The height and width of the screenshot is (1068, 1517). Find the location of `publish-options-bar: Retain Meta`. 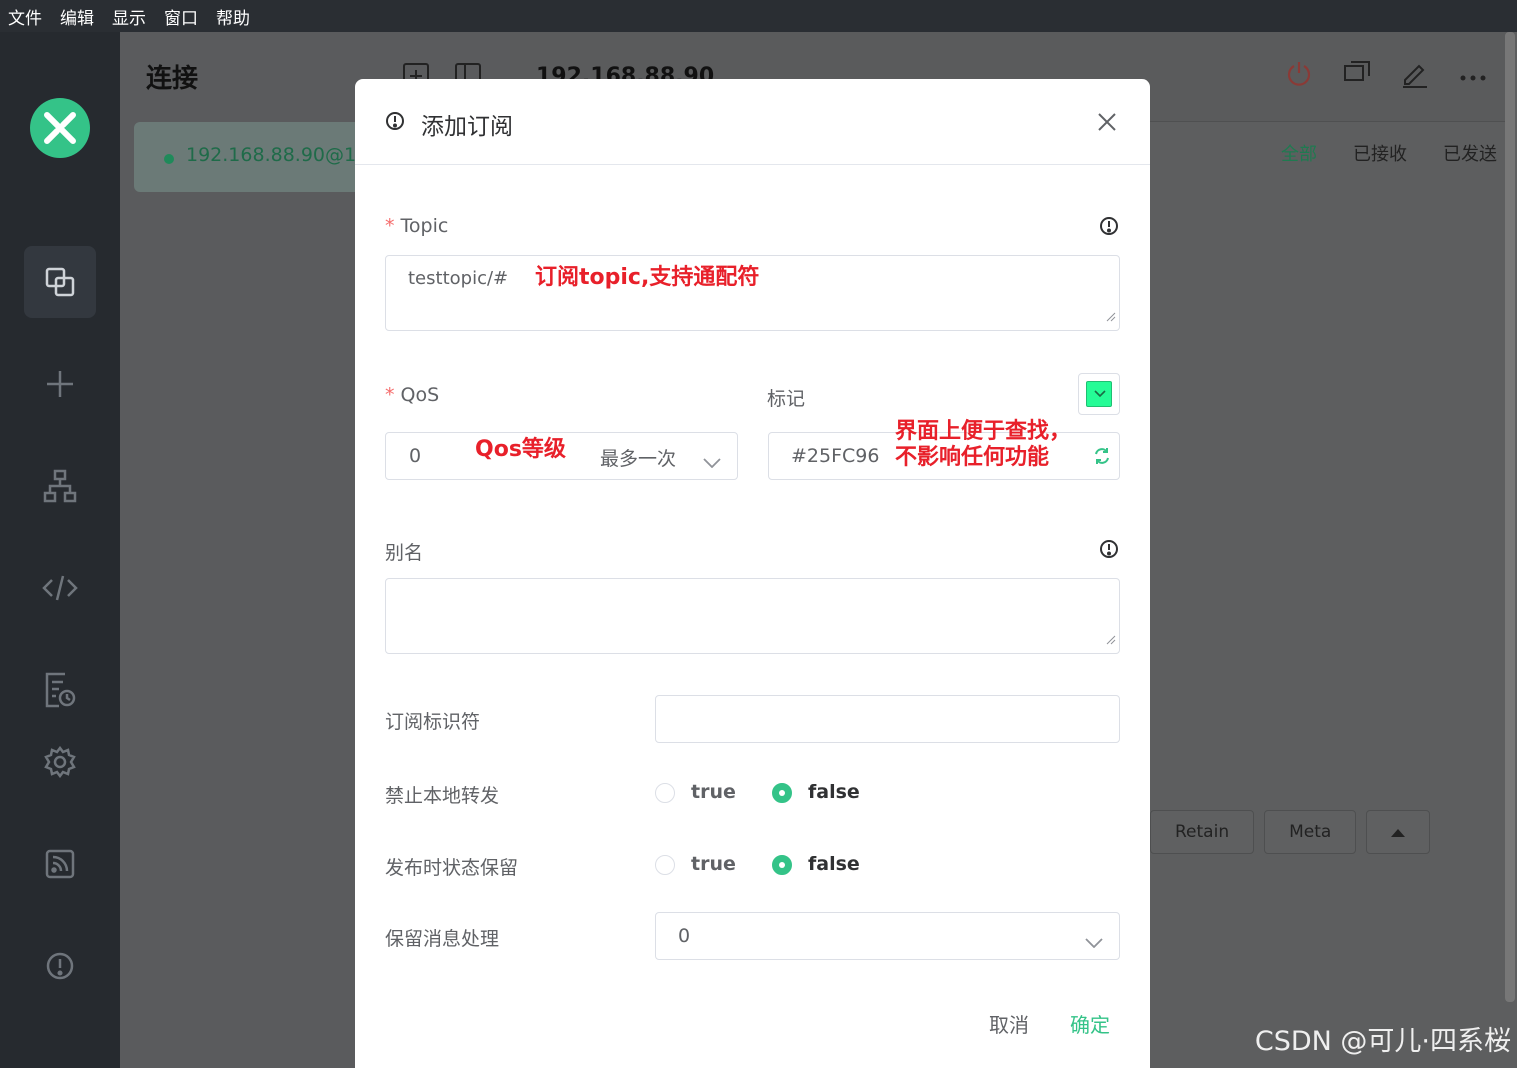

publish-options-bar: Retain Meta is located at coordinates (1290, 832).